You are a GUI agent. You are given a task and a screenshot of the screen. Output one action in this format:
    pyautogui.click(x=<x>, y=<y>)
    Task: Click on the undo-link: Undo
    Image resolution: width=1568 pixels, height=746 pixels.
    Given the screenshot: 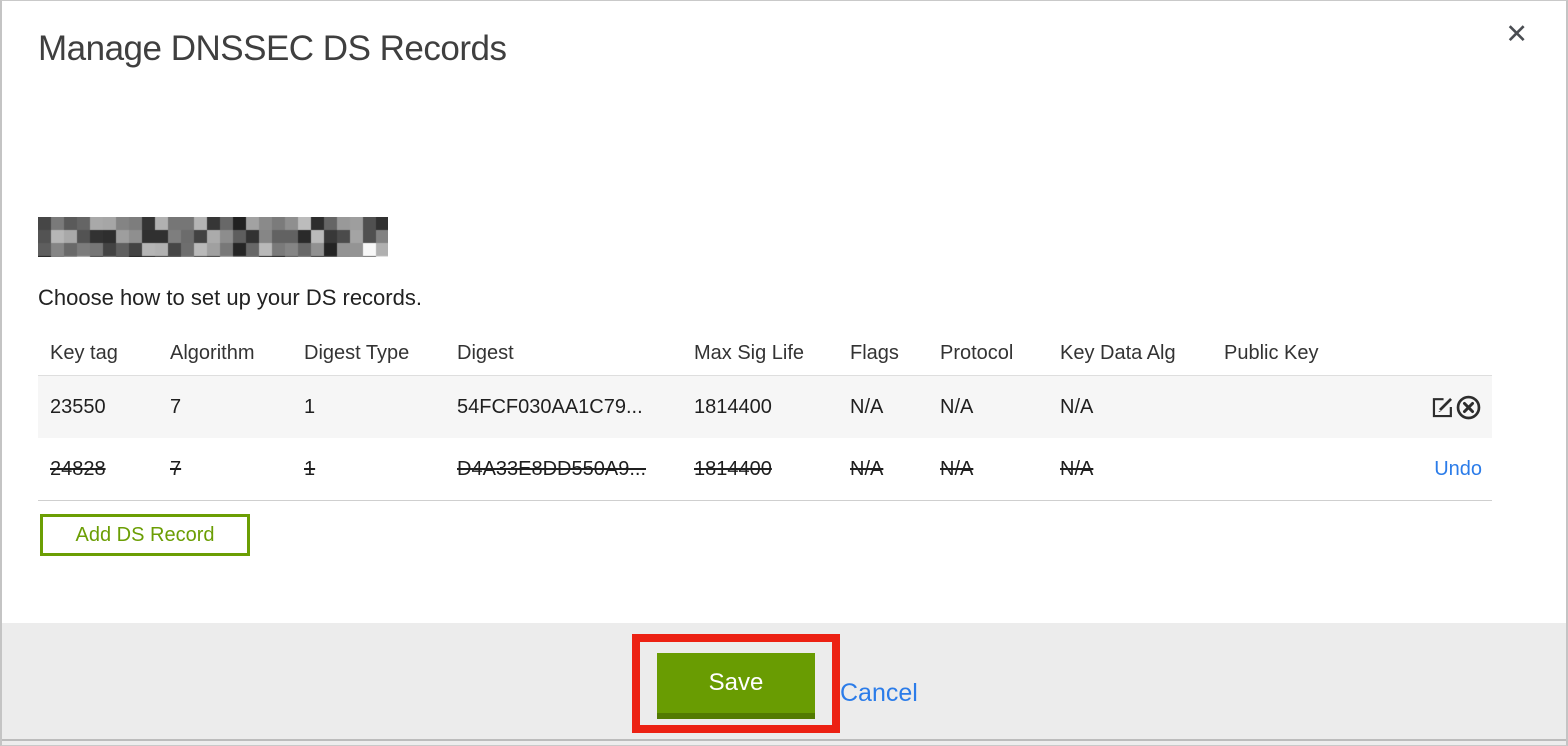 What is the action you would take?
    pyautogui.click(x=1458, y=469)
    